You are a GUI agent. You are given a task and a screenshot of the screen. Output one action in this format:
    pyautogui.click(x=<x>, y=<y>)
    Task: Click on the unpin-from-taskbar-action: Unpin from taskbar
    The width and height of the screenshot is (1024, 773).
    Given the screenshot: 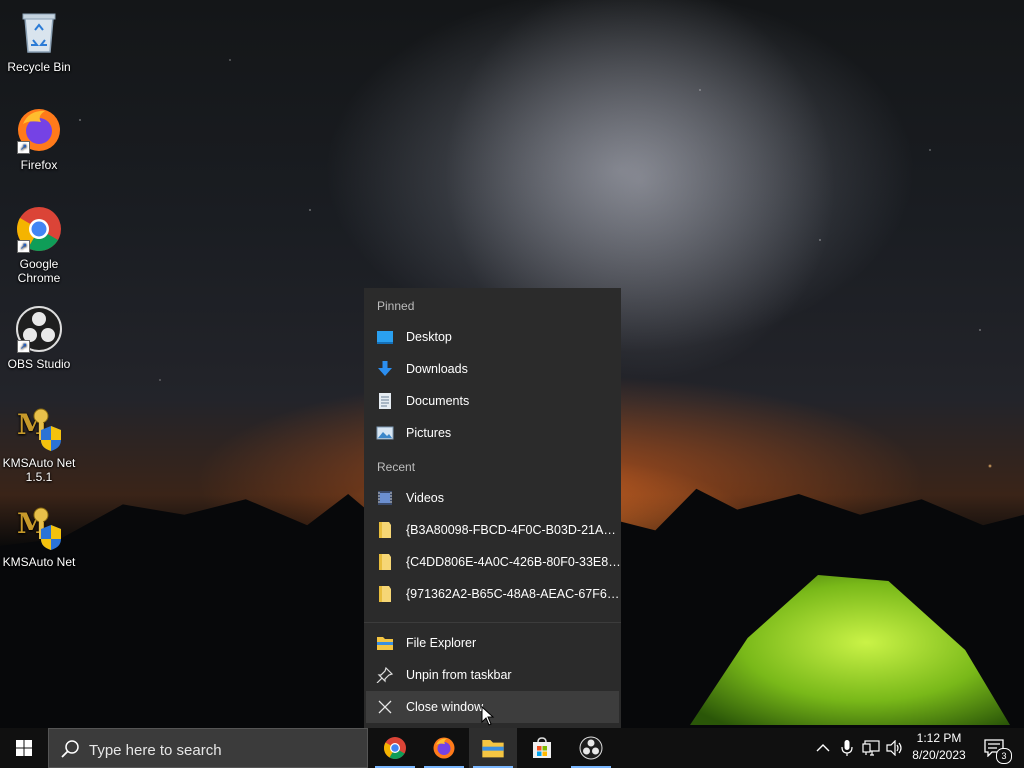 What is the action you would take?
    pyautogui.click(x=492, y=675)
    